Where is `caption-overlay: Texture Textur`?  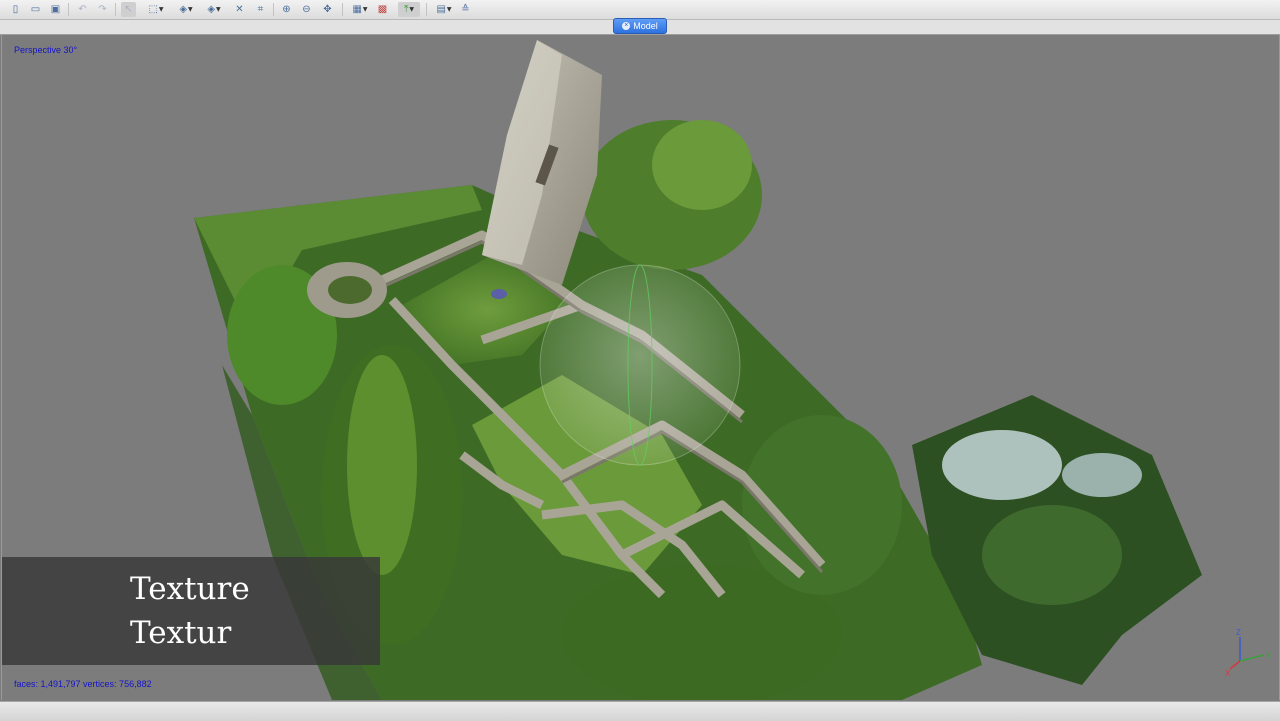 caption-overlay: Texture Textur is located at coordinates (191, 611).